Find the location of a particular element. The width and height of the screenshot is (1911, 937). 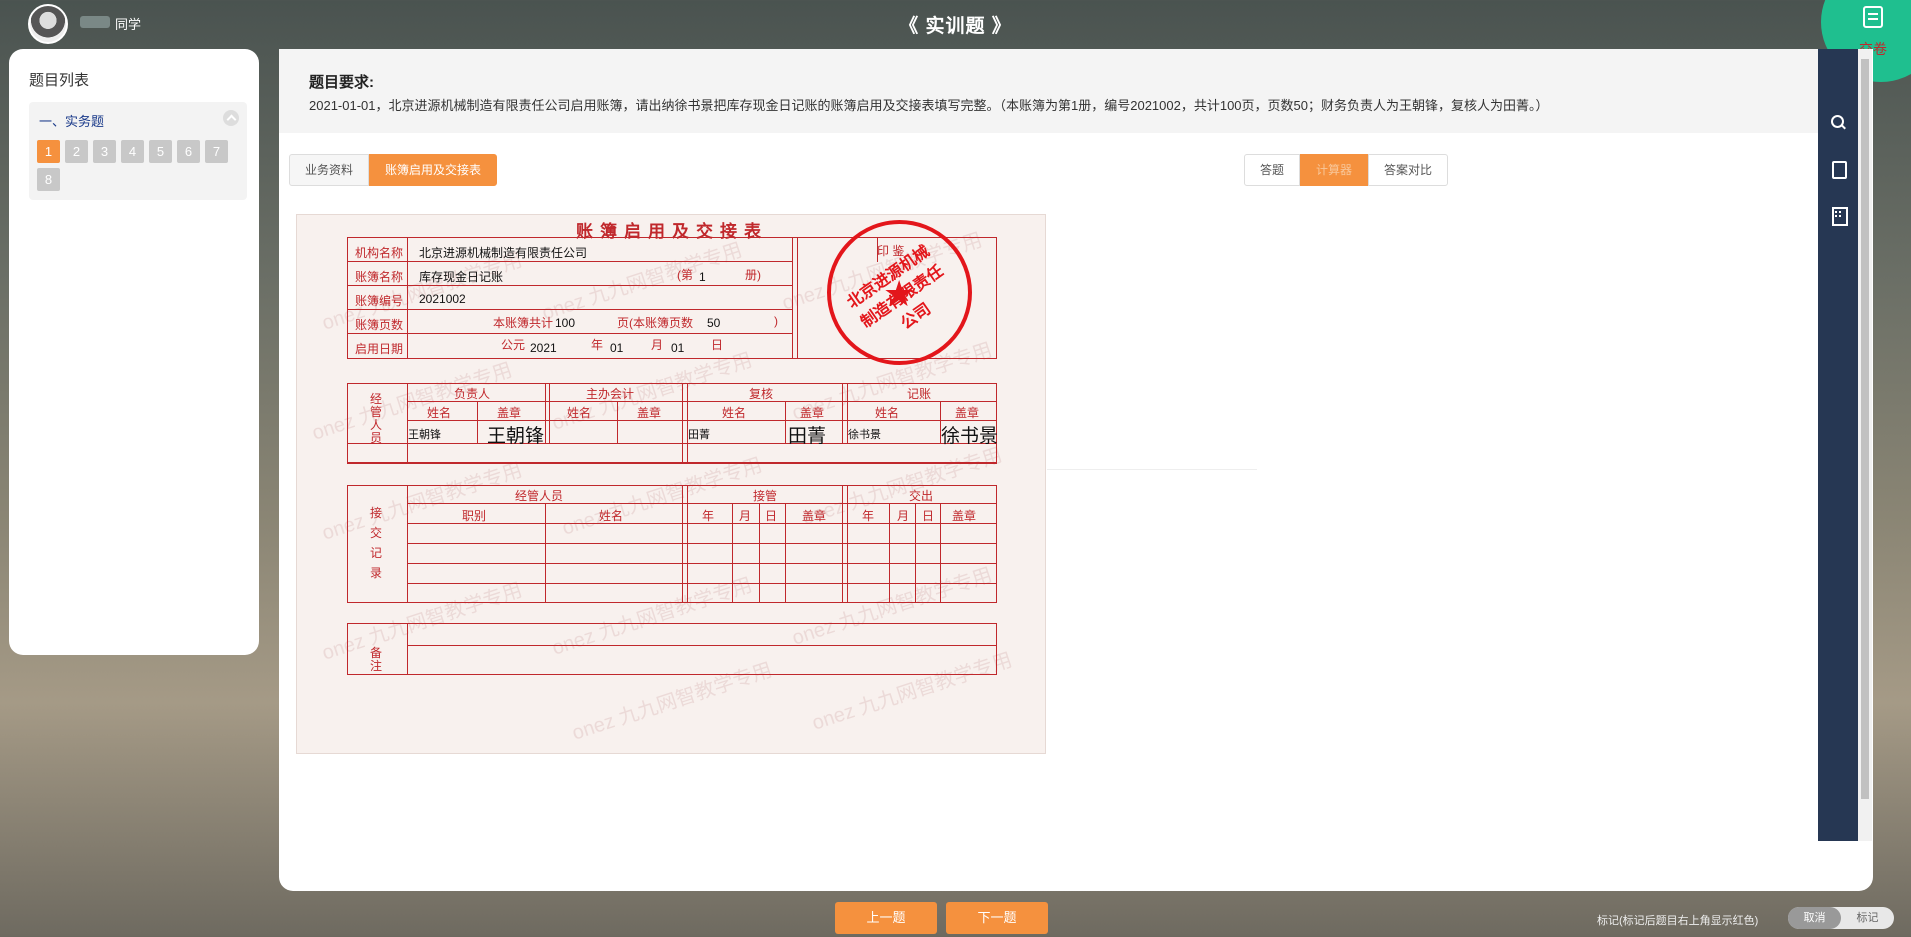

pages-end-label: ) is located at coordinates (776, 321).